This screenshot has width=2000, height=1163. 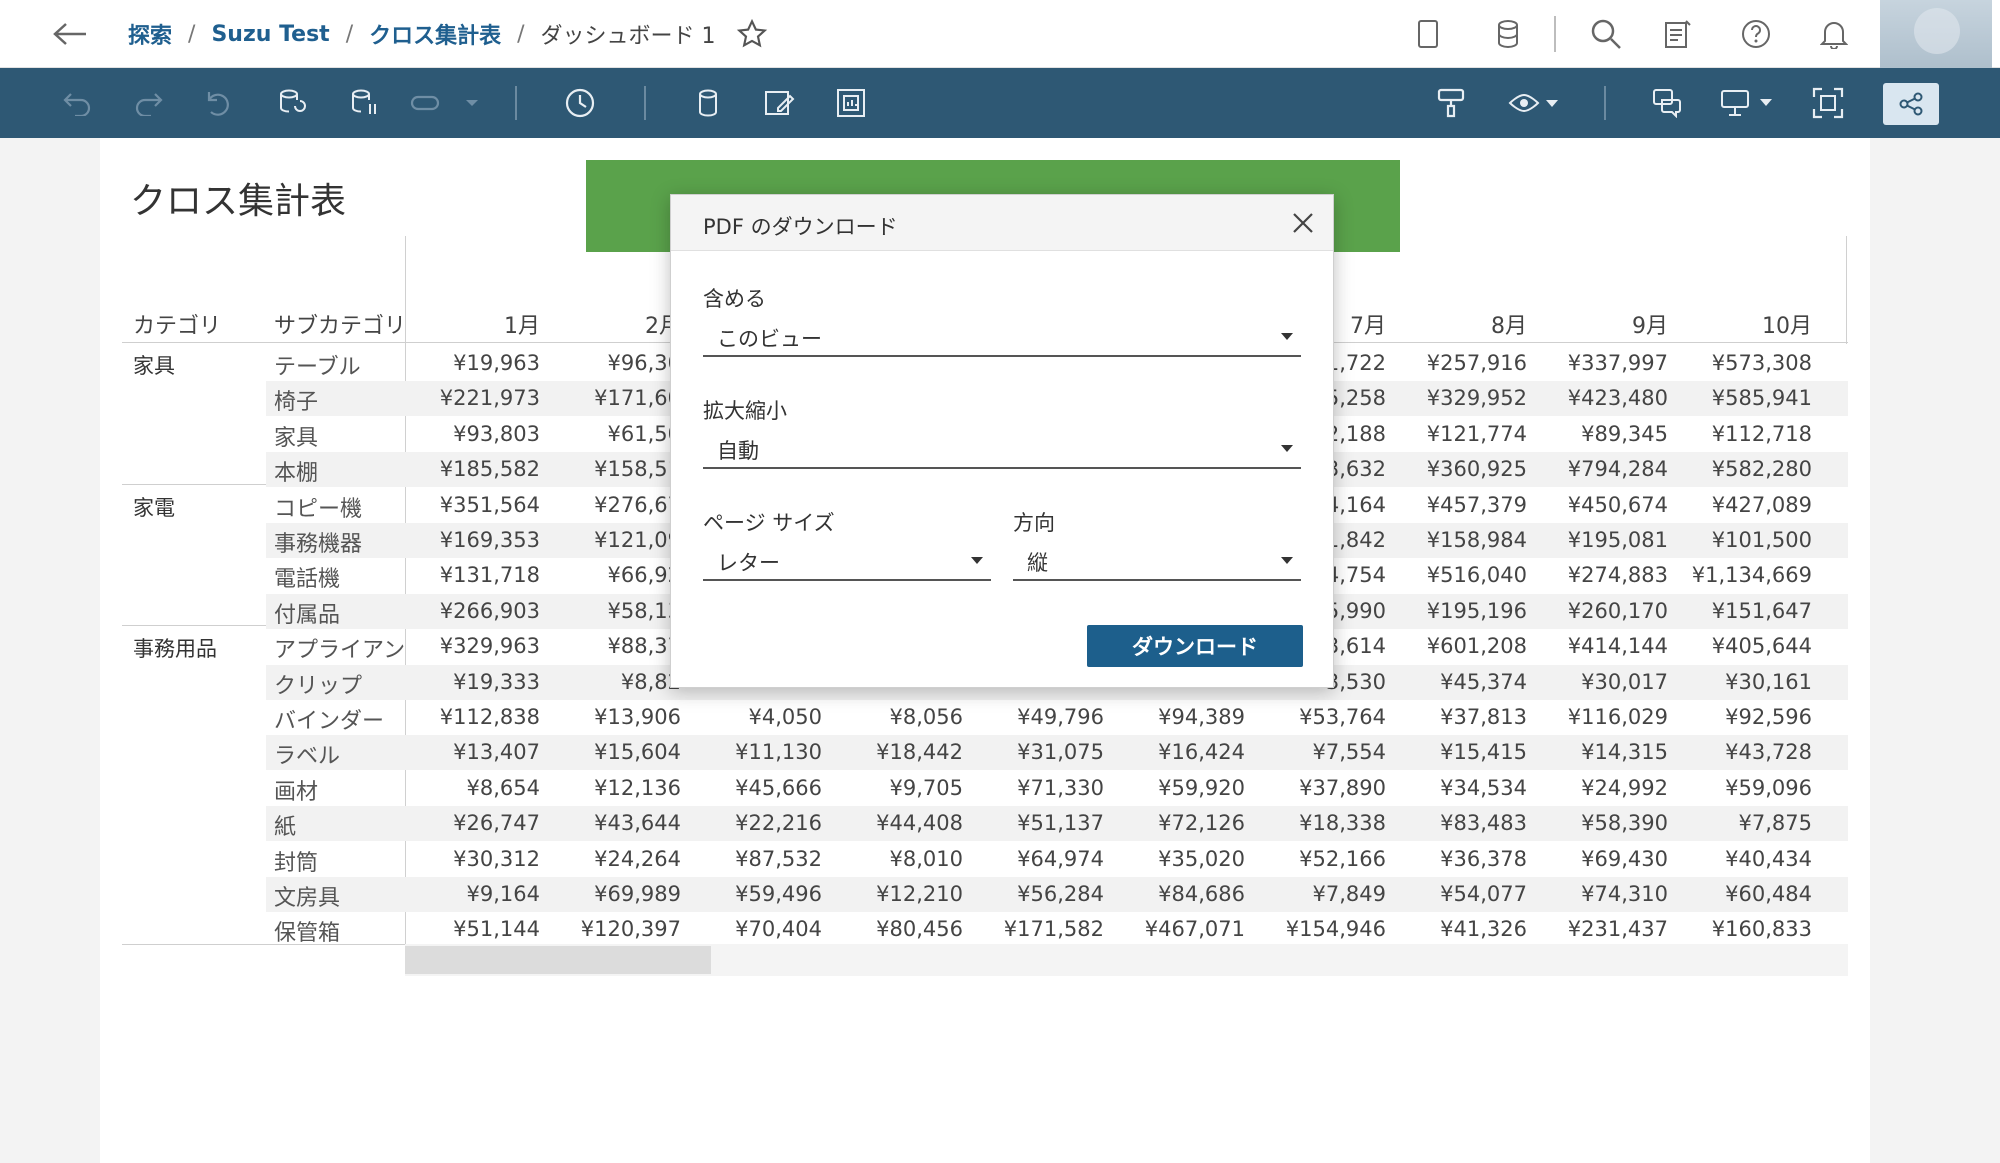 I want to click on view-data-icon, so click(x=852, y=103).